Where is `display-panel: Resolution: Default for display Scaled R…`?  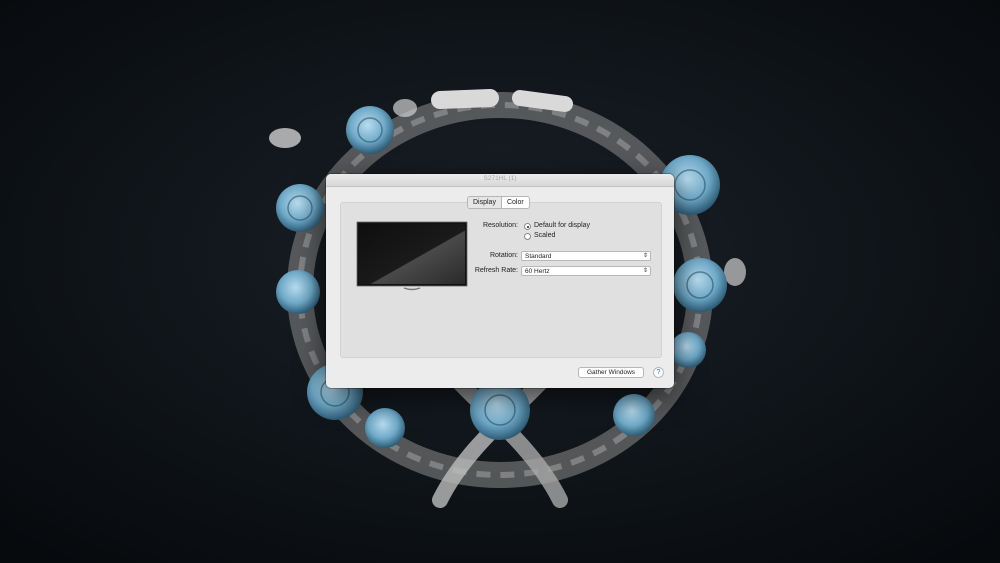 display-panel: Resolution: Default for display Scaled R… is located at coordinates (501, 280).